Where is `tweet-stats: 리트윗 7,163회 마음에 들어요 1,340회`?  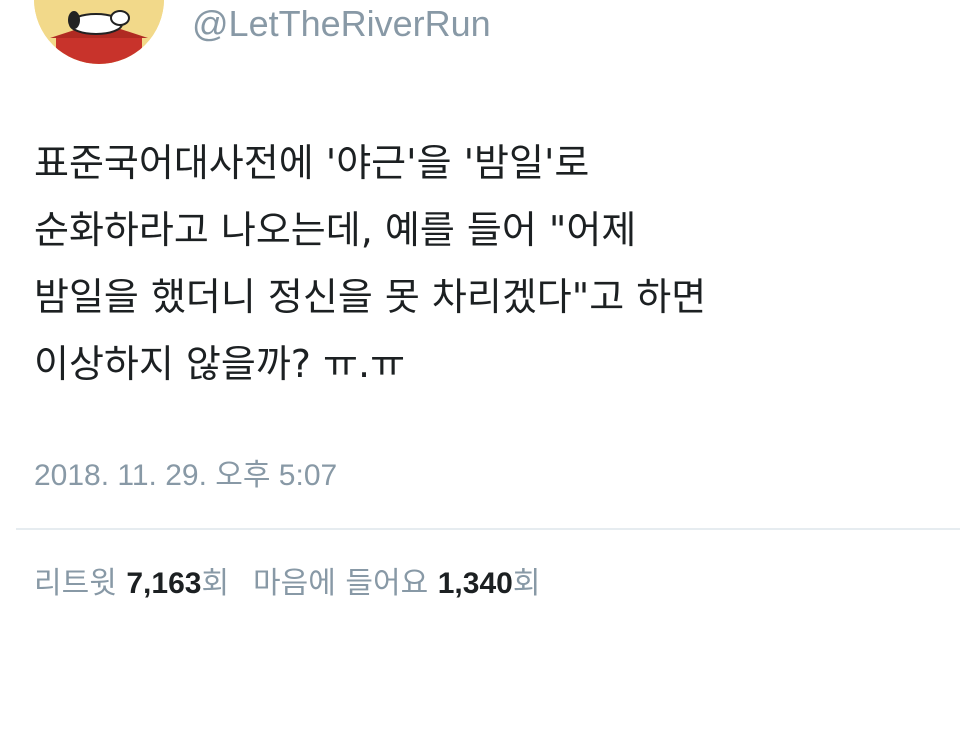
tweet-stats: 리트윗 7,163회 마음에 들어요 1,340회 is located at coordinates (287, 584).